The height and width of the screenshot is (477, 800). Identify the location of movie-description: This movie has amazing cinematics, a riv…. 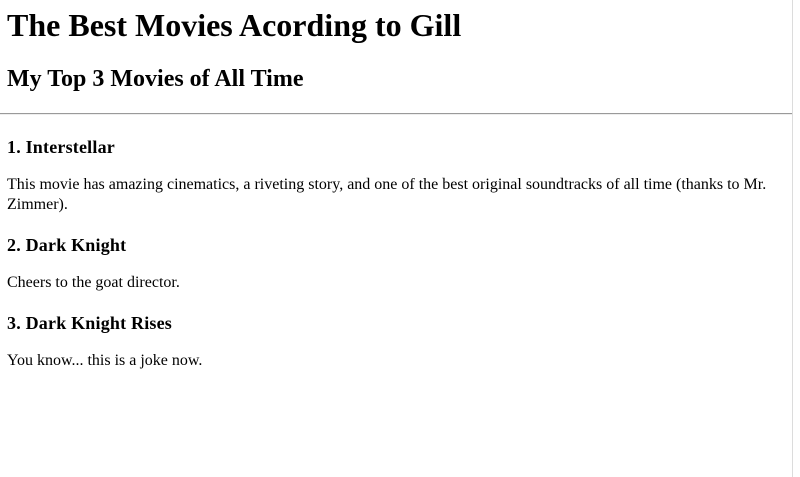
(387, 194).